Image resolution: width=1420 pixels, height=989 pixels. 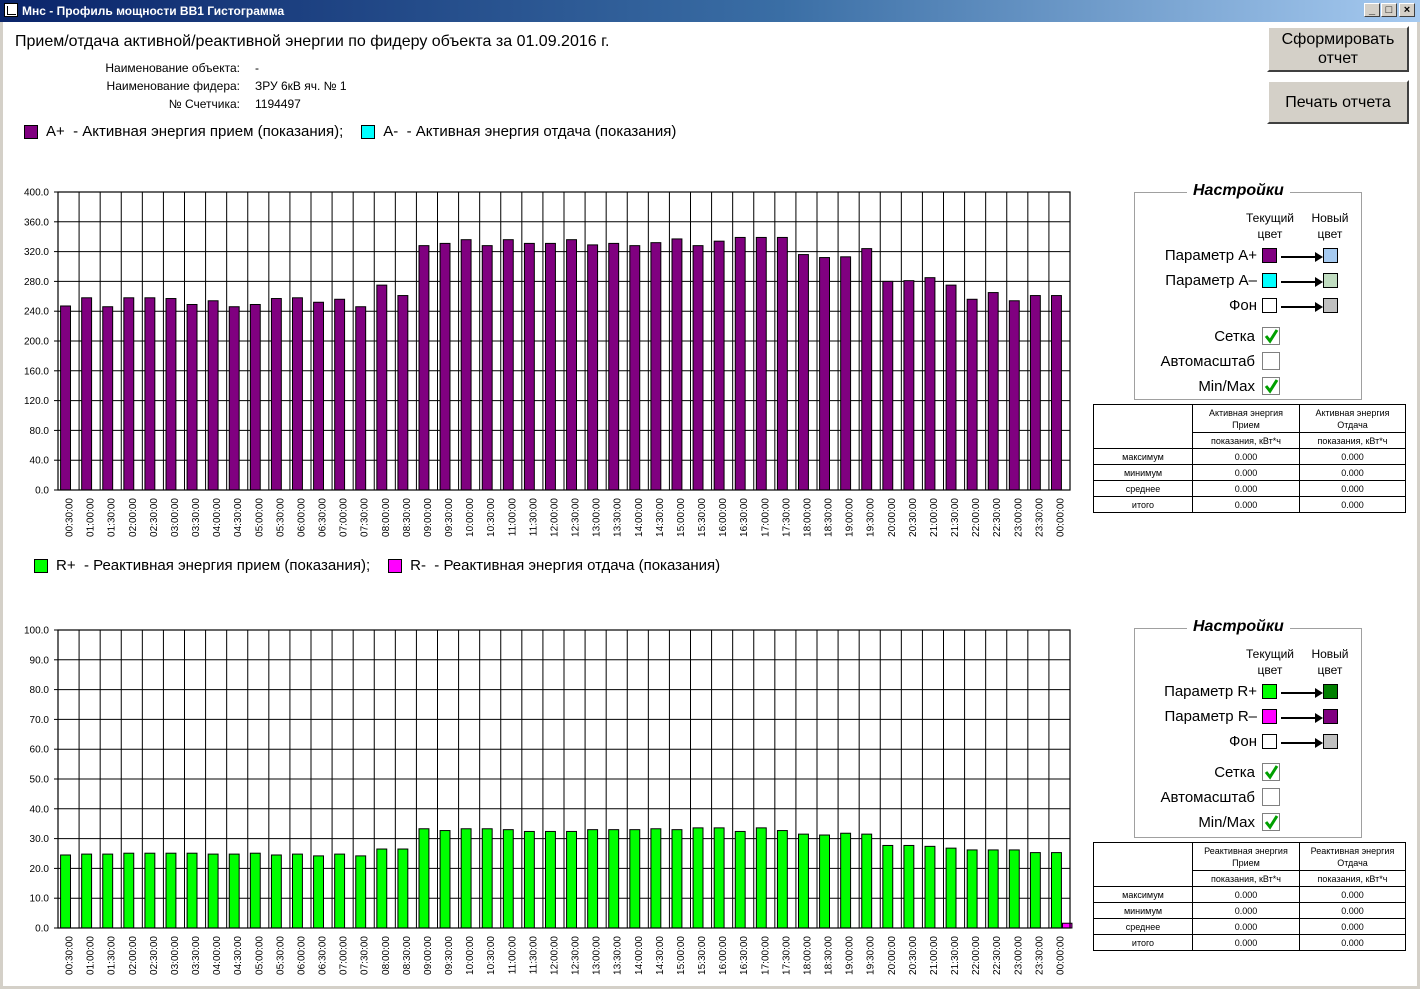 What do you see at coordinates (1234, 772) in the screenshot?
I see `grid-label: Сетка` at bounding box center [1234, 772].